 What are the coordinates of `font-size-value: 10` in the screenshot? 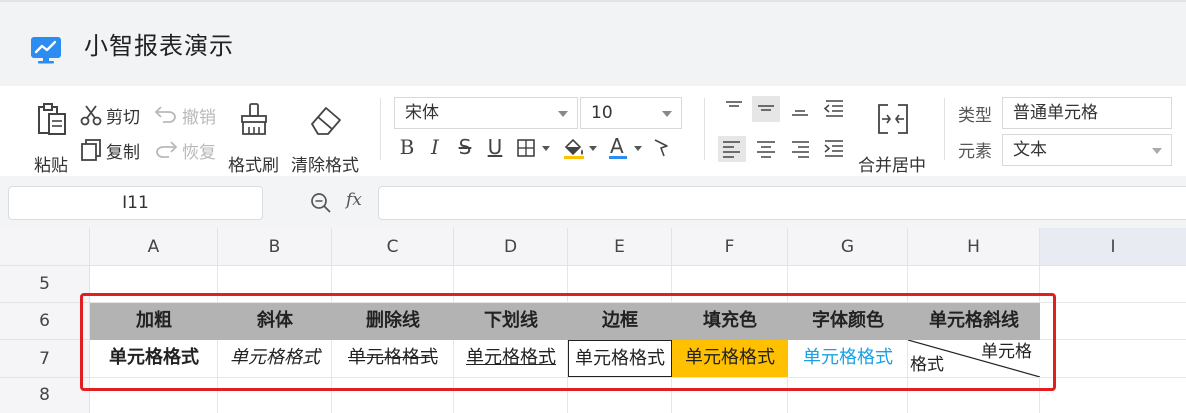 It's located at (602, 113).